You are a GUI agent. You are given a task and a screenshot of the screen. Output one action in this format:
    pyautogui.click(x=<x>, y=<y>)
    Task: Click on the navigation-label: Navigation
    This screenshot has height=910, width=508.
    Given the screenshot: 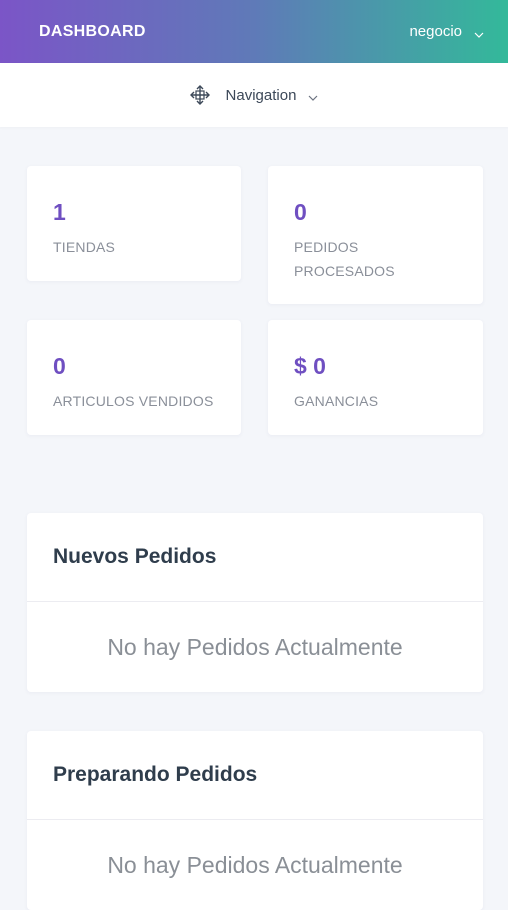 What is the action you would take?
    pyautogui.click(x=261, y=95)
    